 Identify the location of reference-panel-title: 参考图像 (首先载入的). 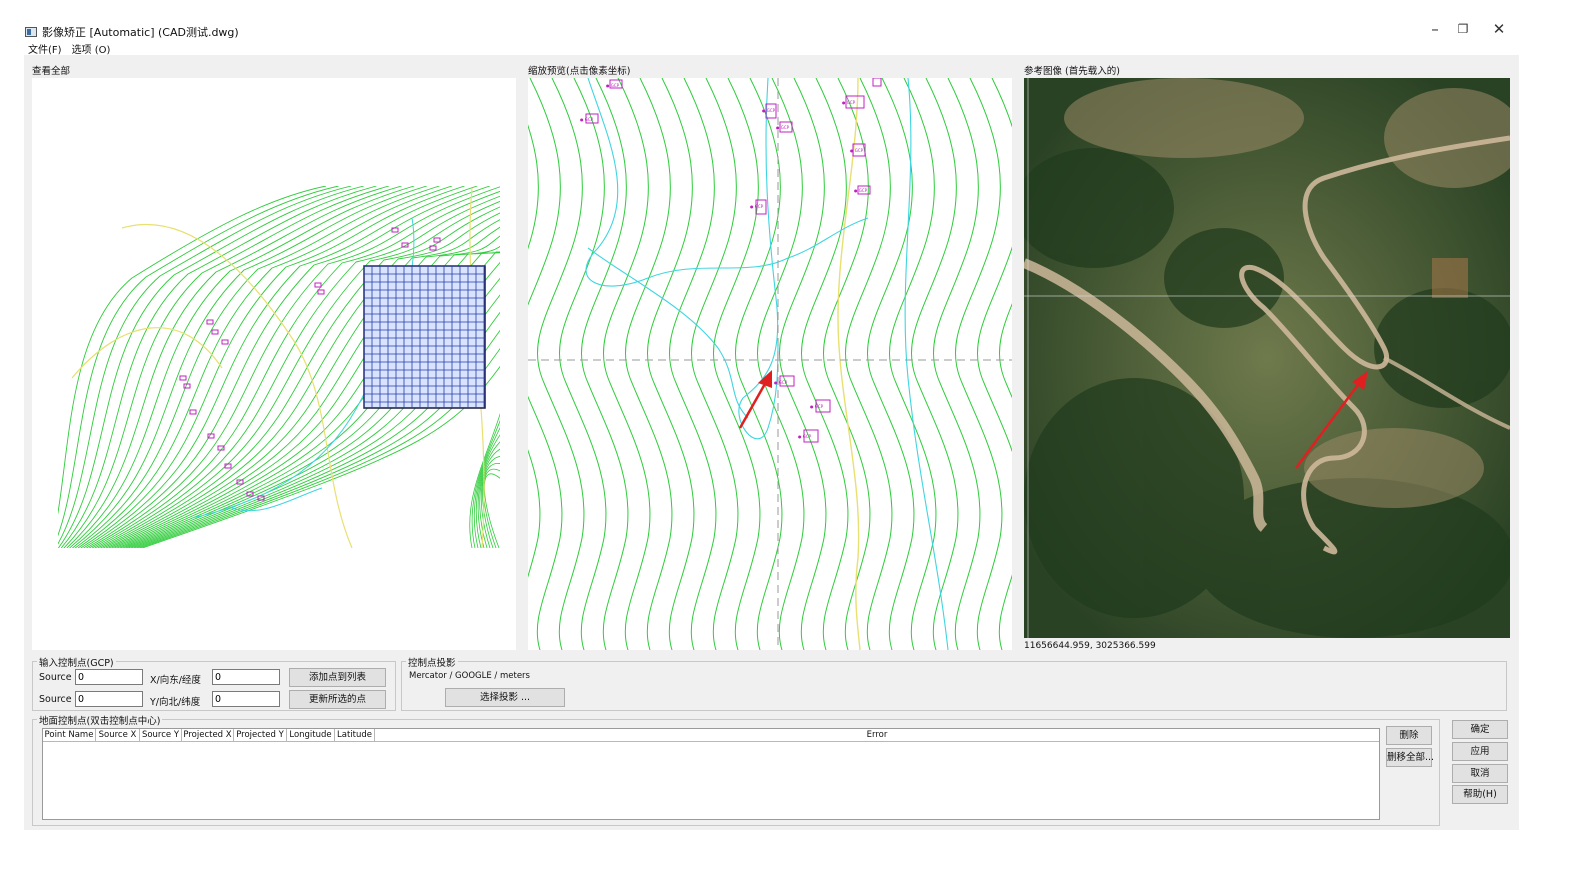
(1072, 71).